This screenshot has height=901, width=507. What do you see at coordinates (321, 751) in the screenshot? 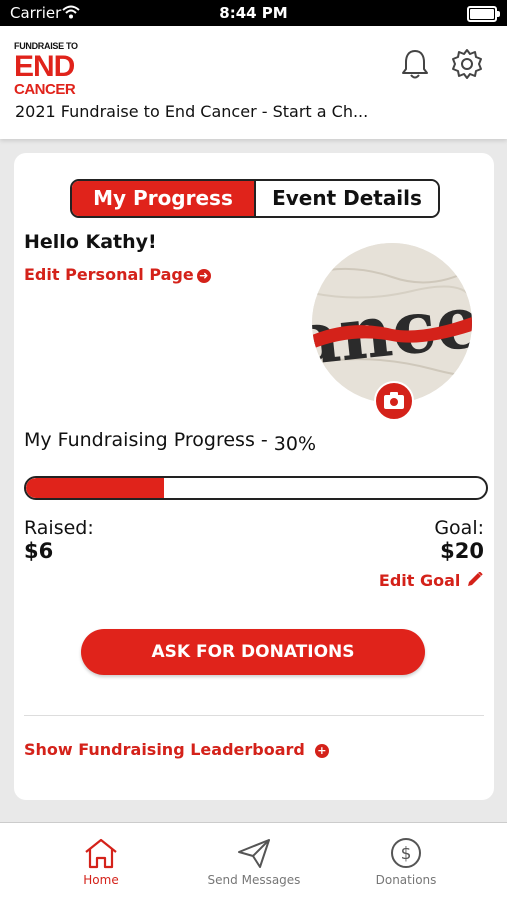
I see `plus-circle-icon: +` at bounding box center [321, 751].